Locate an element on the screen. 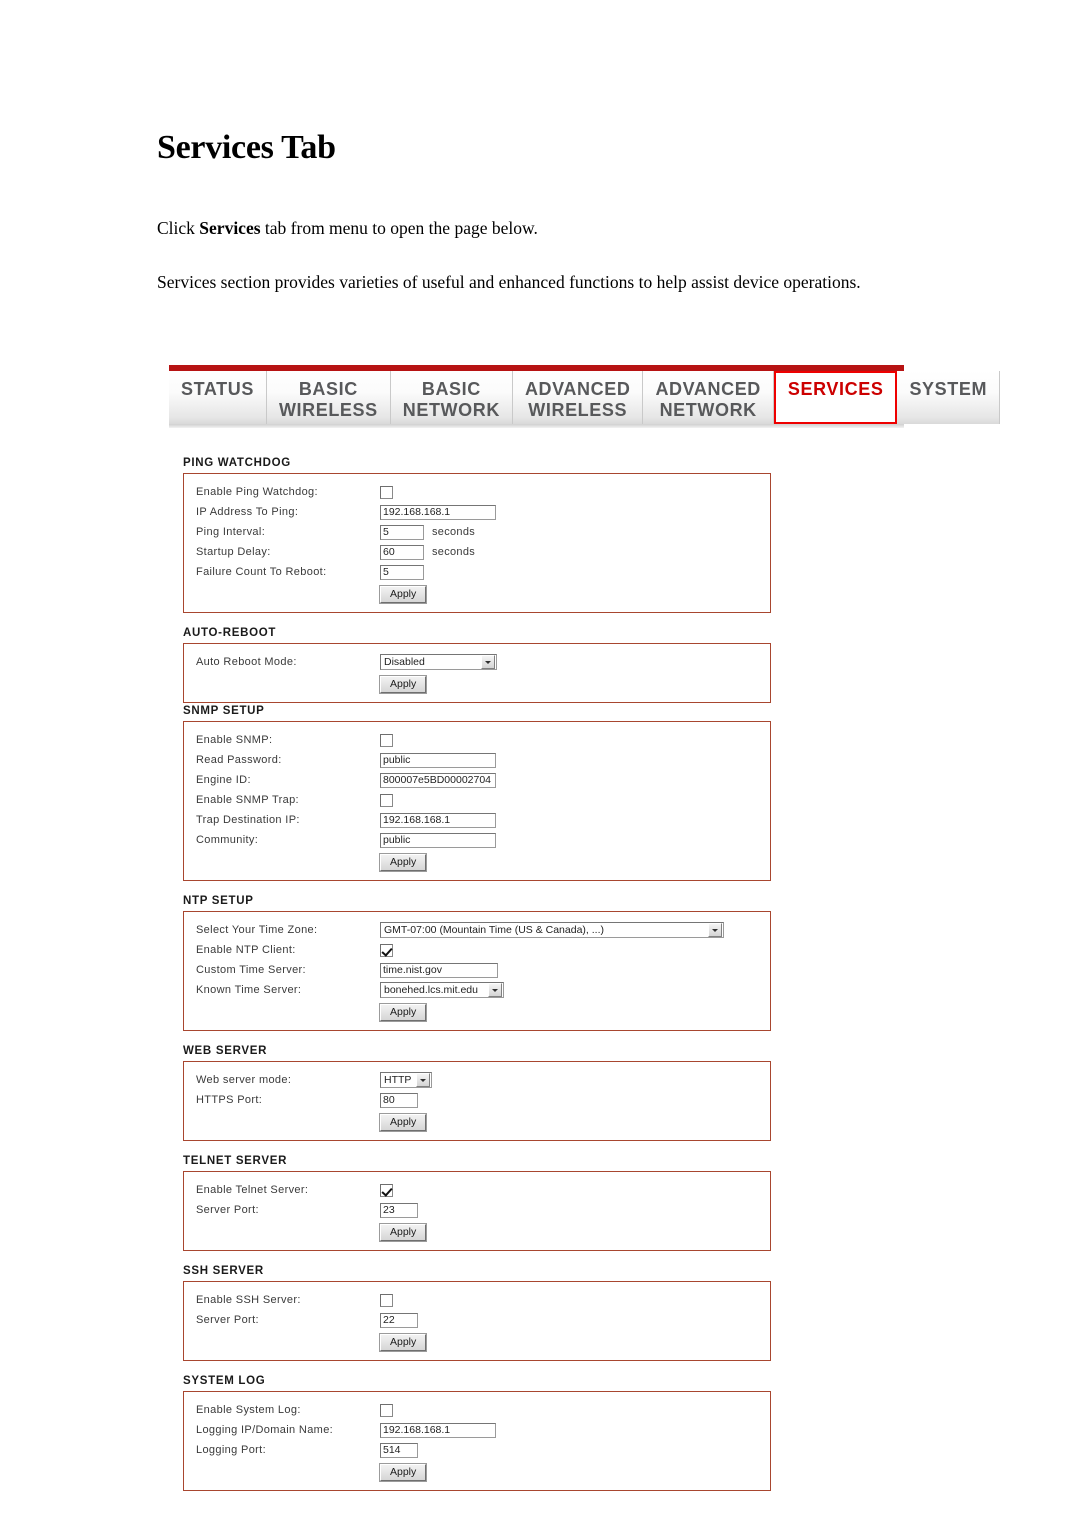 This screenshot has width=1080, height=1527. input-custom-time-server: time.nist.gov is located at coordinates (439, 970).